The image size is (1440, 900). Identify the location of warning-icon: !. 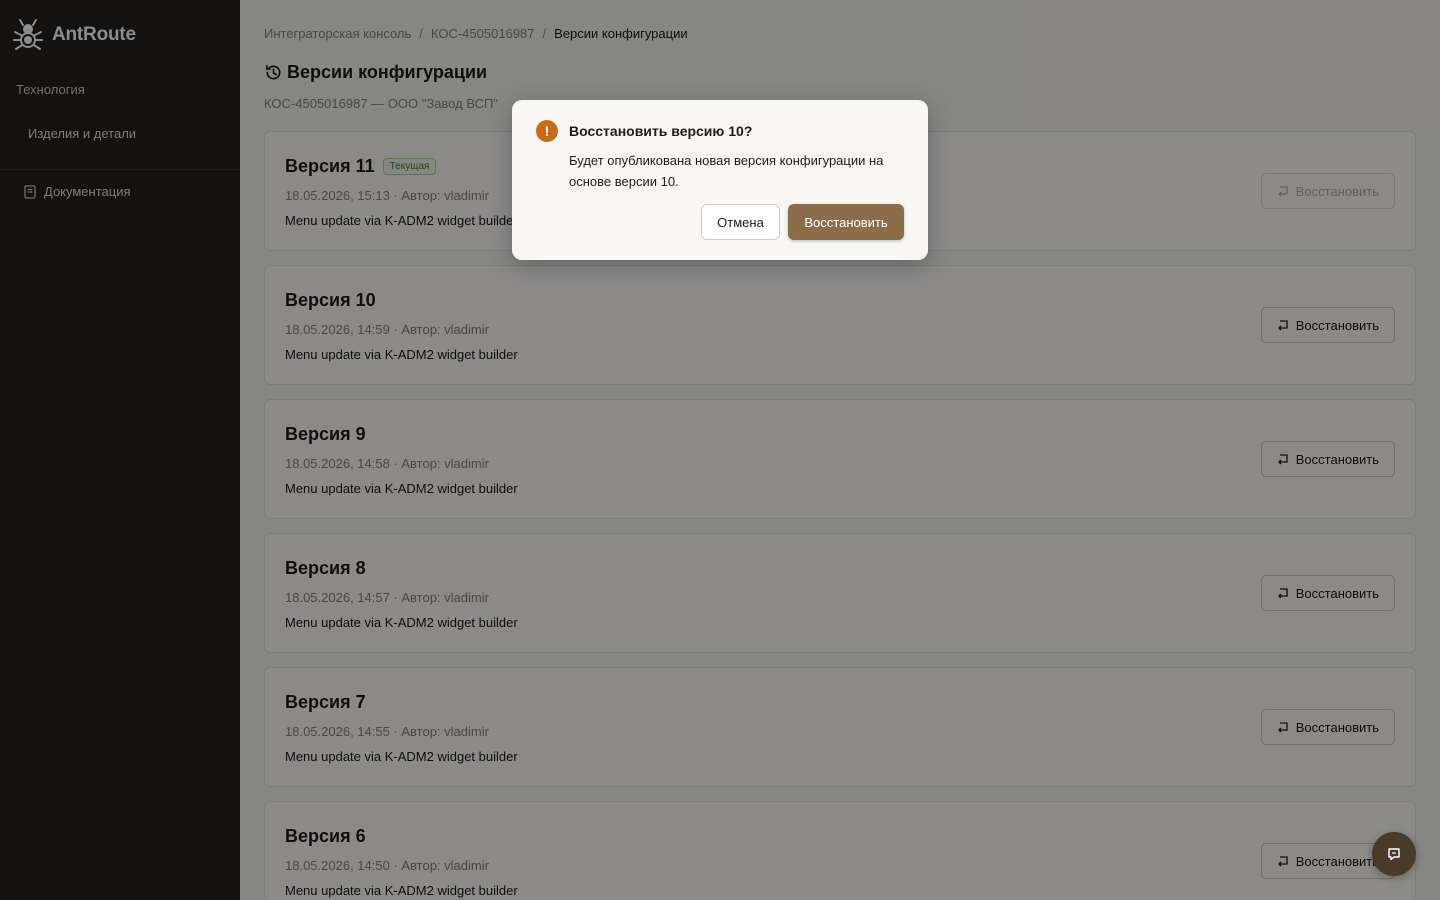
(547, 131).